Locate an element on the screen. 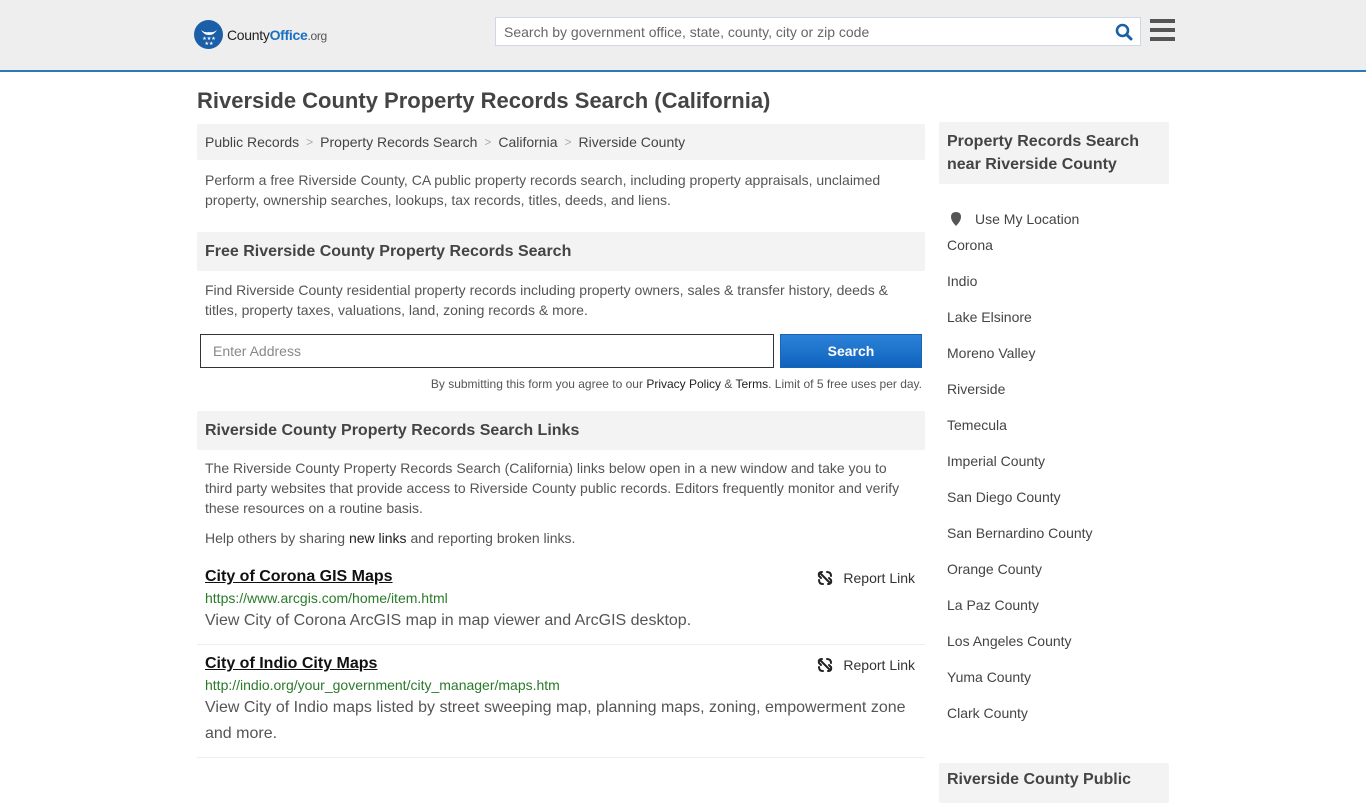 This screenshot has height=803, width=1366. site-search-input is located at coordinates (803, 31).